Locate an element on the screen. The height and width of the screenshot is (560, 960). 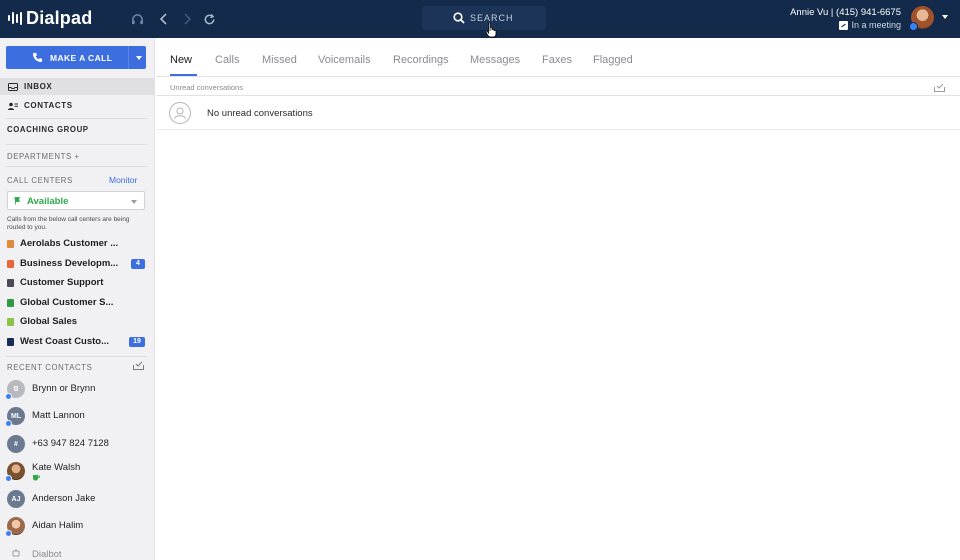
availability-chevron-down-icon is located at coordinates (134, 202).